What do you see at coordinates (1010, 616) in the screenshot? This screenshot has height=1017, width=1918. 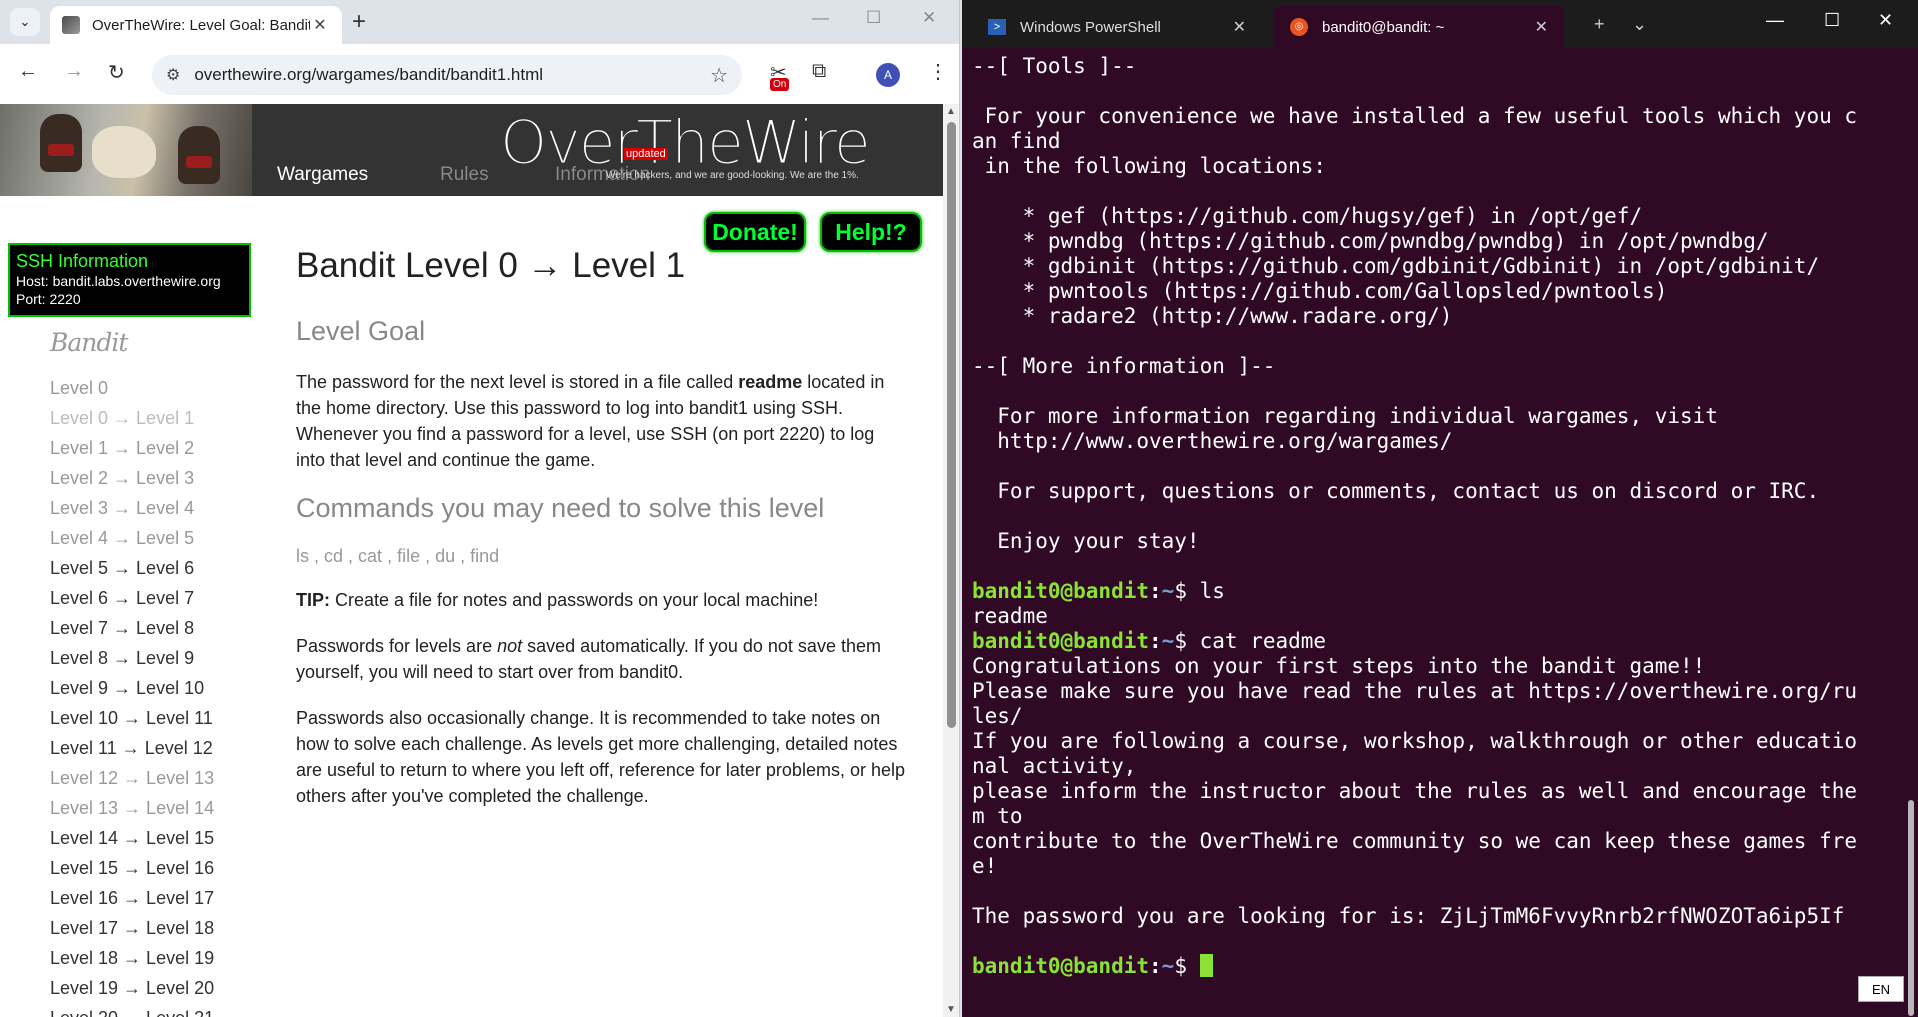 I see `terminal-text: readme` at bounding box center [1010, 616].